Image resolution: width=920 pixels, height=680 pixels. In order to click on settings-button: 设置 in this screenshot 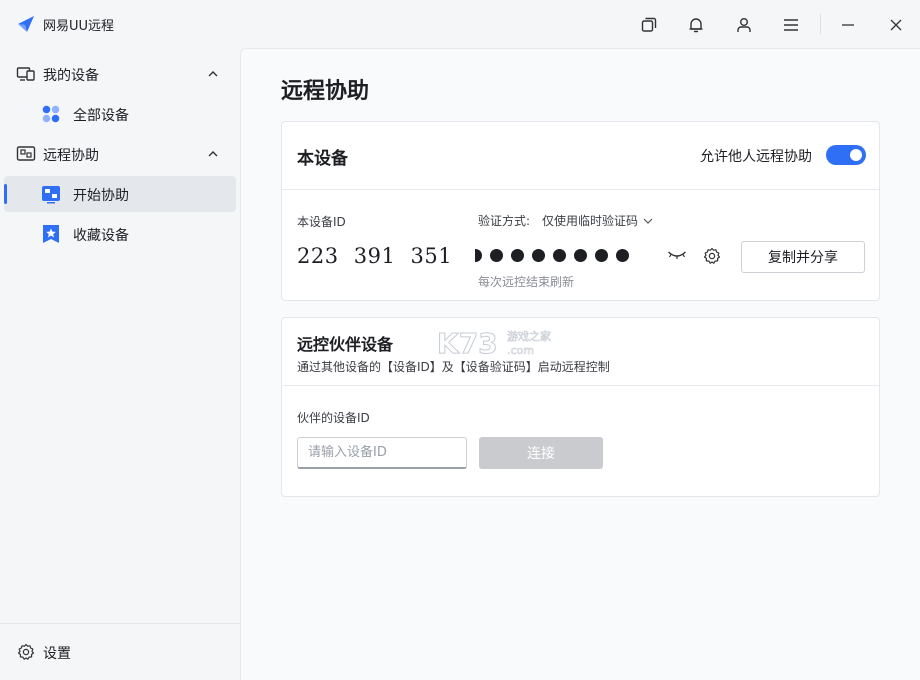, I will do `click(120, 652)`.